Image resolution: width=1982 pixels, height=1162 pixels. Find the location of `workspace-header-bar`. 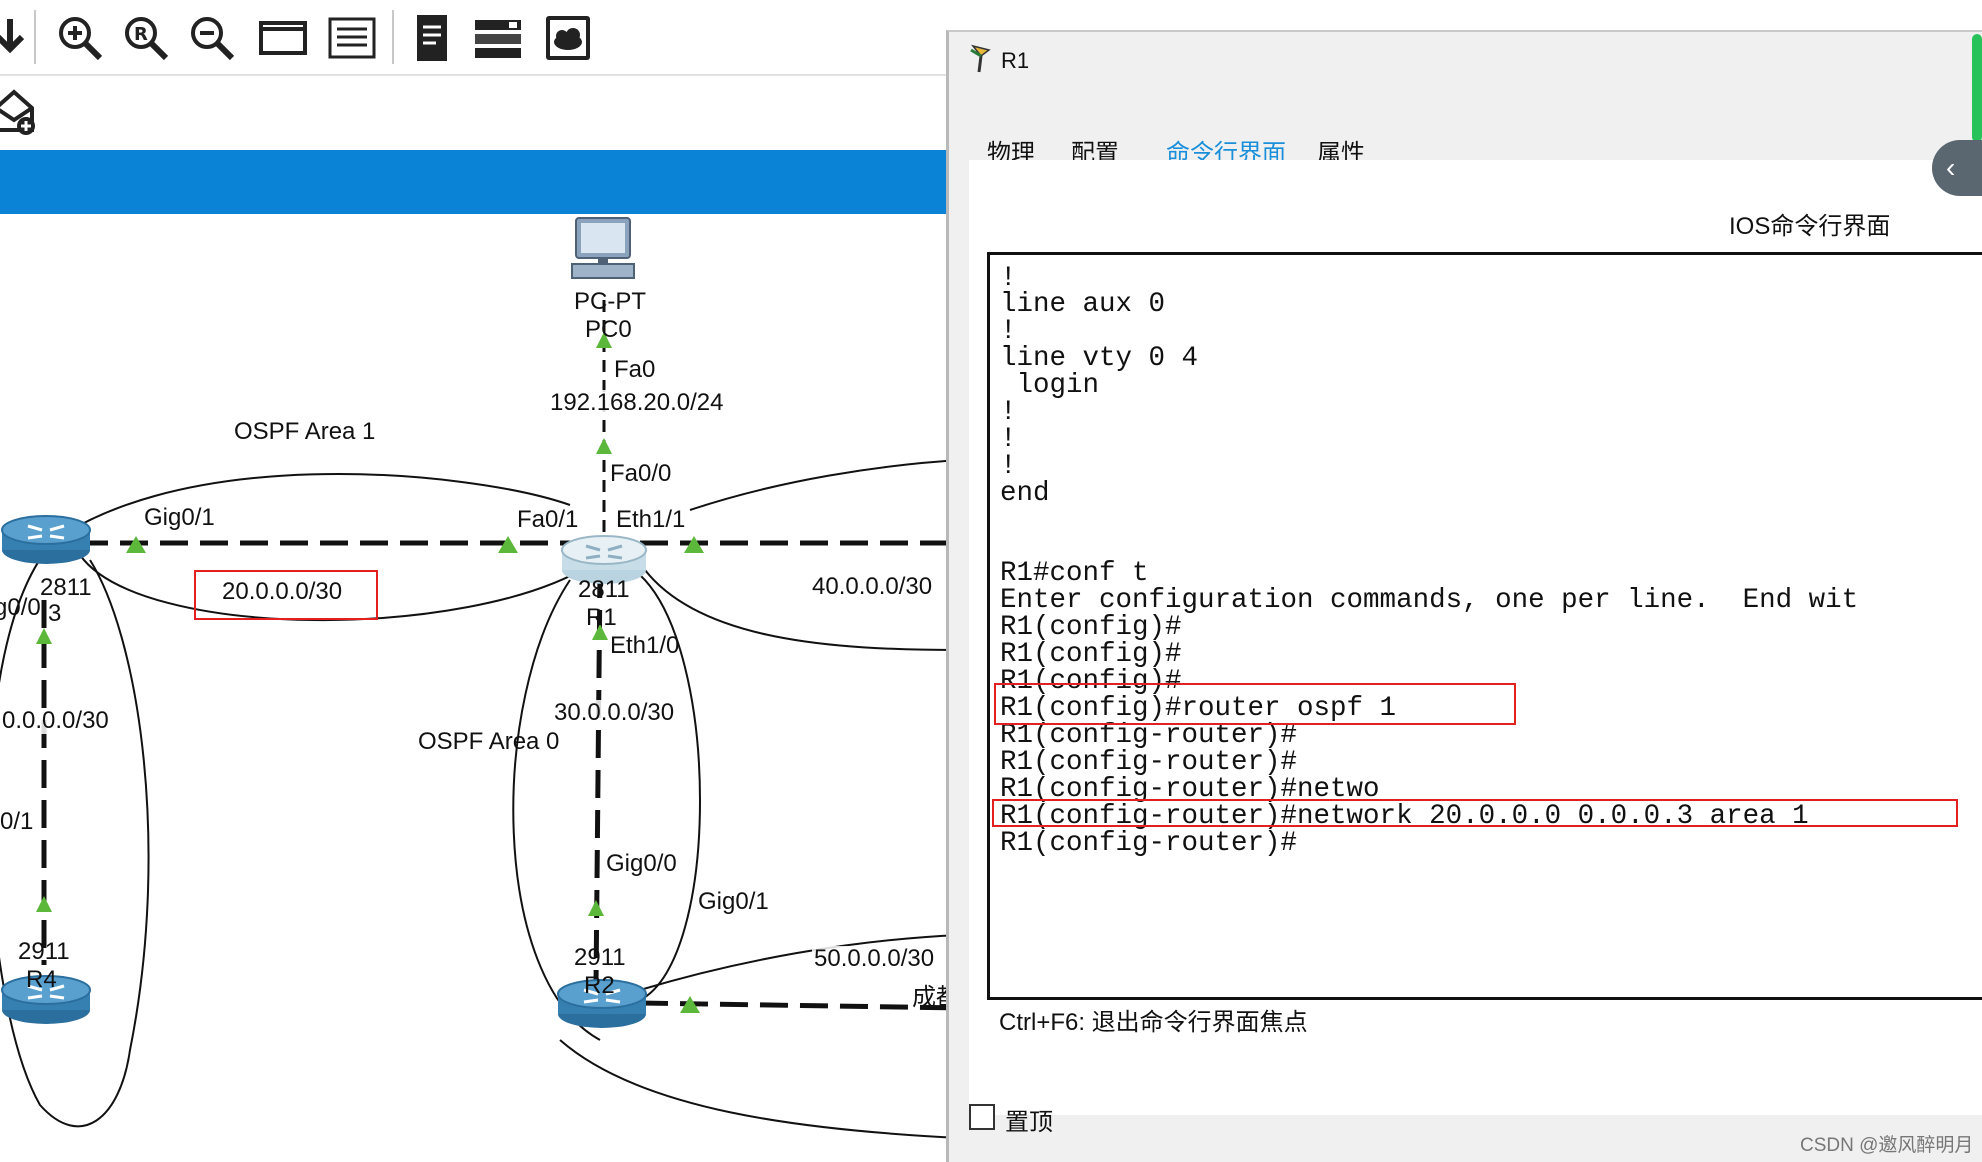

workspace-header-bar is located at coordinates (480, 182).